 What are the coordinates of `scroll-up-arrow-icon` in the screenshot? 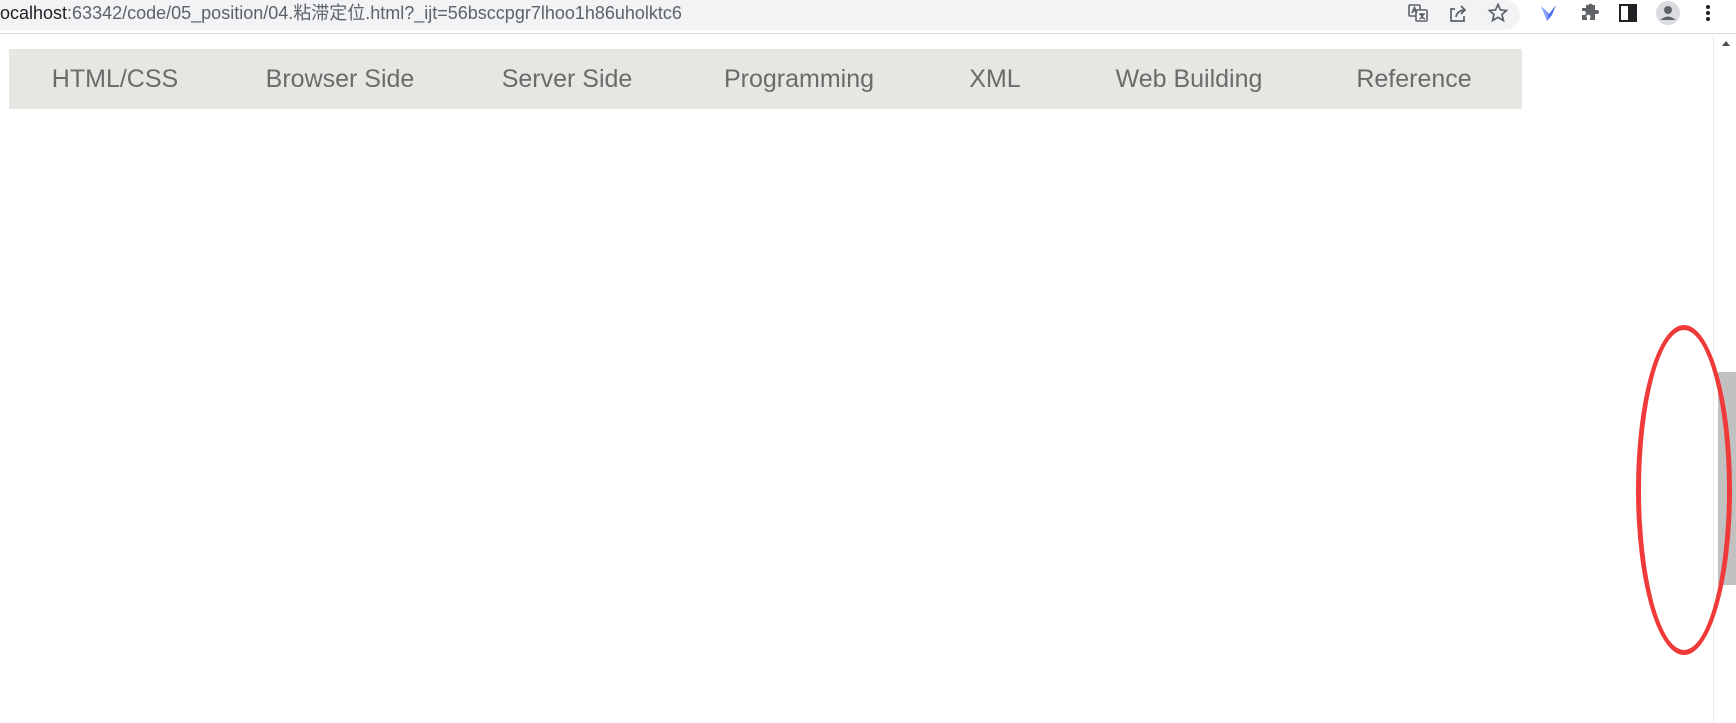 It's located at (1725, 46).